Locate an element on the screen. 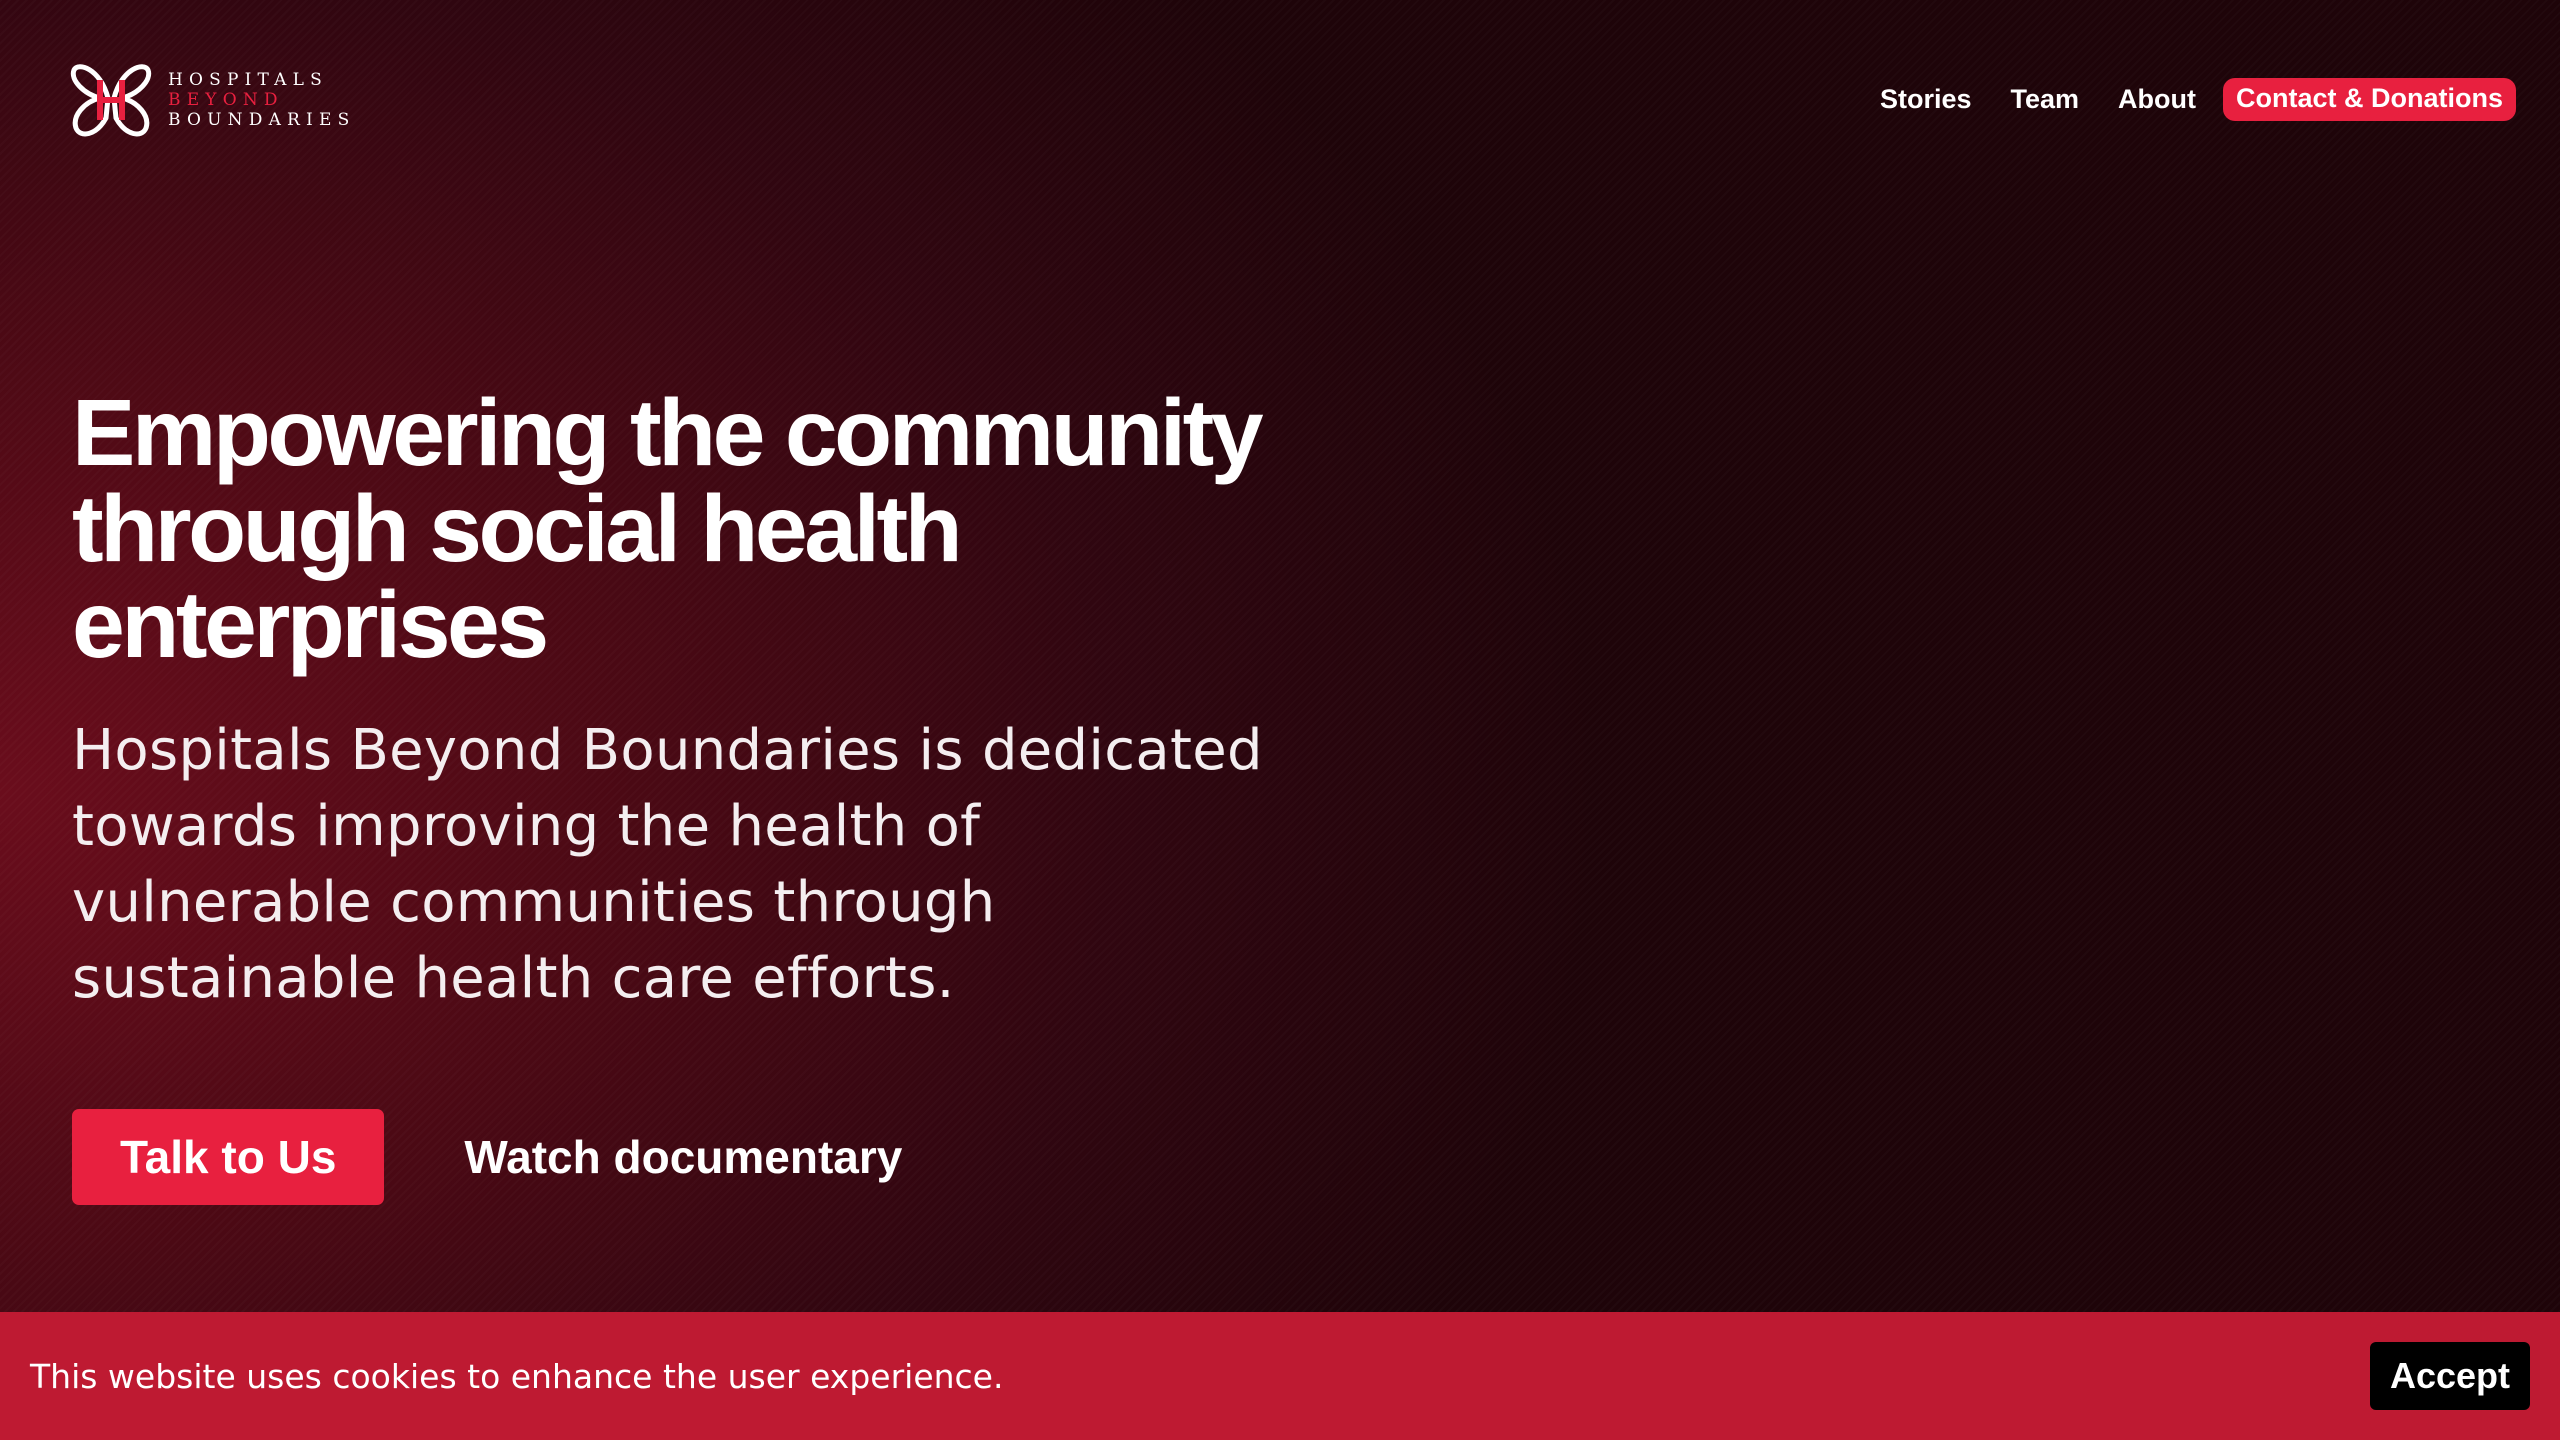 Image resolution: width=2560 pixels, height=1440 pixels. watch-documentary-link: Watch documentary is located at coordinates (683, 1157).